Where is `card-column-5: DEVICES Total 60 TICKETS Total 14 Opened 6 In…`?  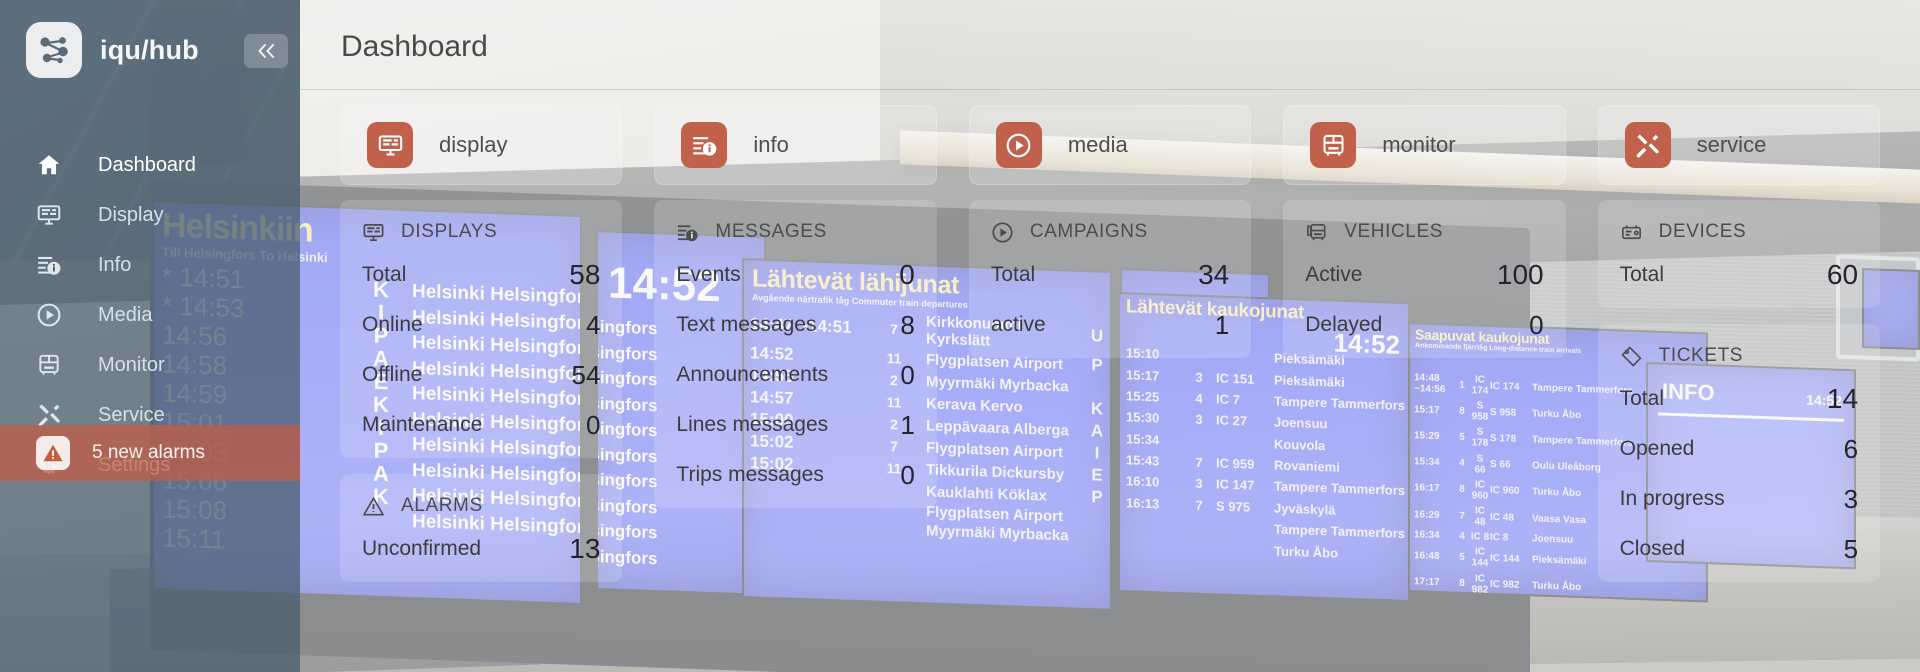
card-column-5: DEVICES Total 60 TICKETS Total 14 Opened 6 In… is located at coordinates (1739, 436).